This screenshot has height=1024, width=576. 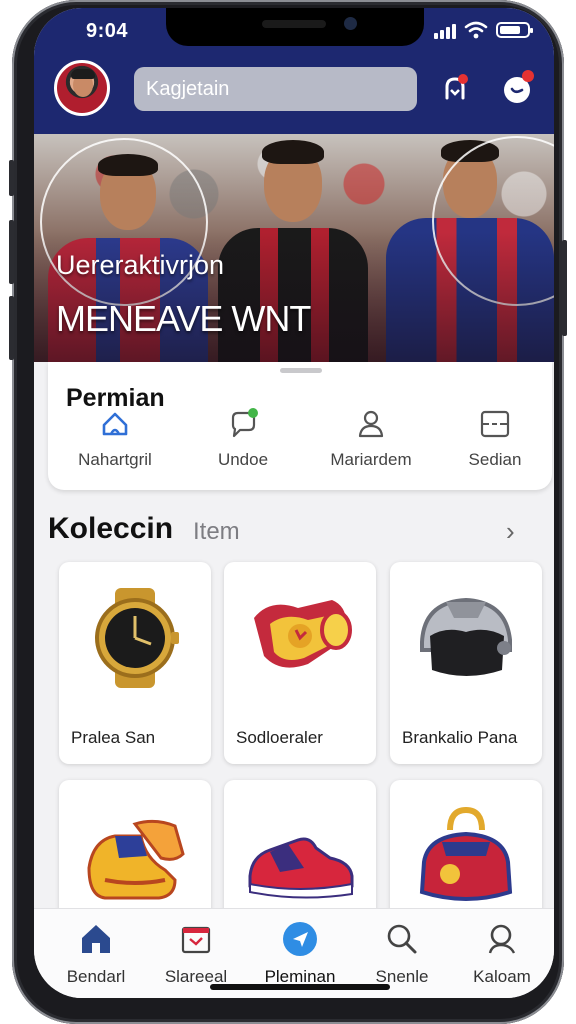 I want to click on volume-up-button, so click(x=11, y=252).